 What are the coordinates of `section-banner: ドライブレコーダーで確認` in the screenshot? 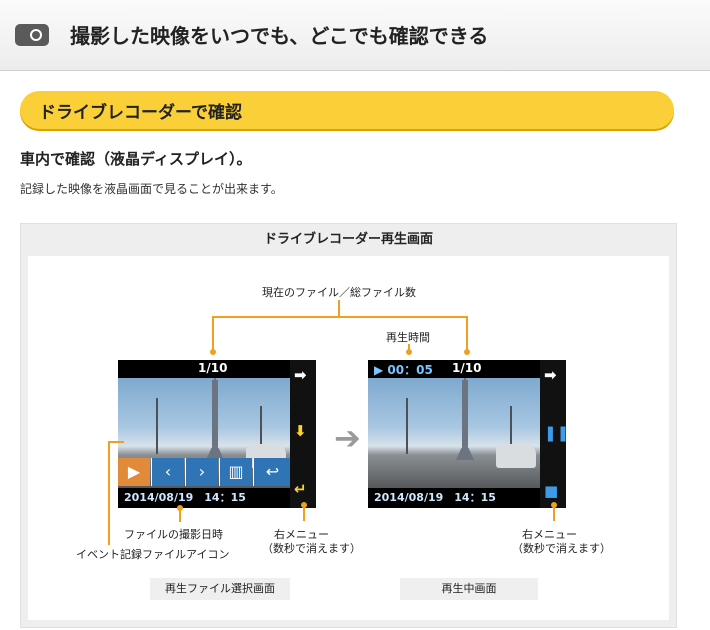 It's located at (347, 110).